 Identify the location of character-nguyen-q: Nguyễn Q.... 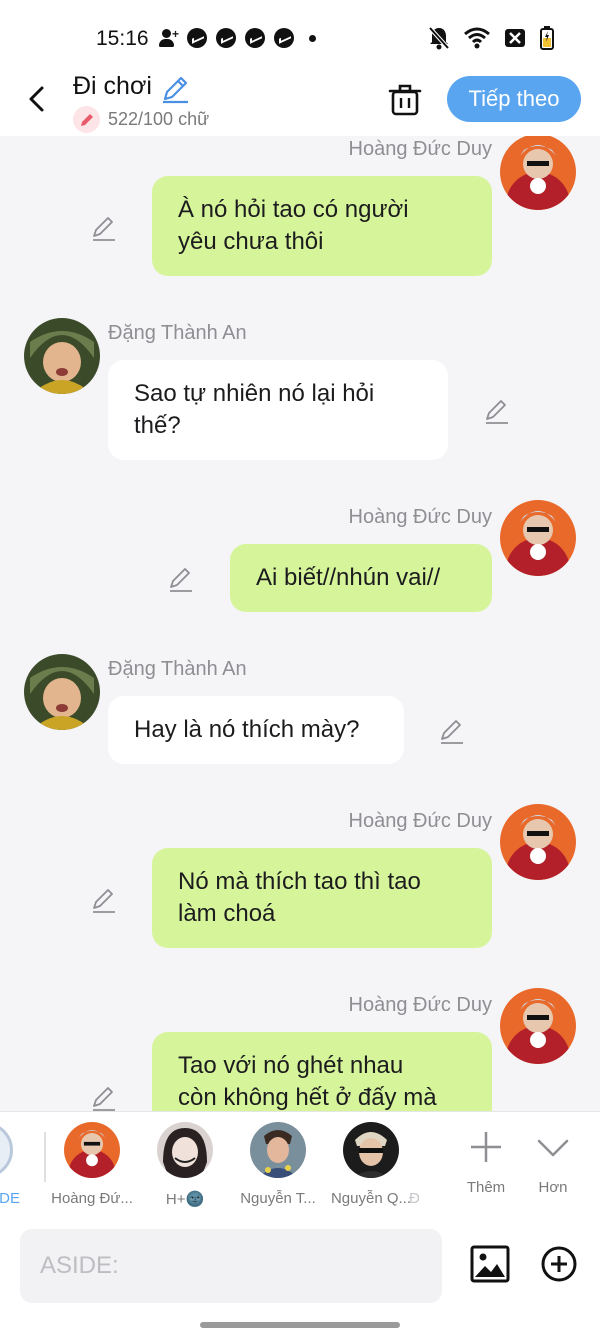
(371, 1164).